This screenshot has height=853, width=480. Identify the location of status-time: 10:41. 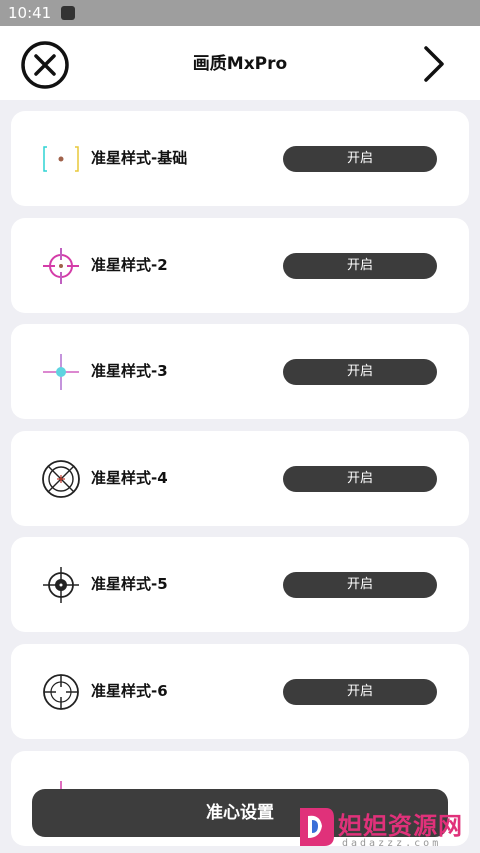
(30, 13).